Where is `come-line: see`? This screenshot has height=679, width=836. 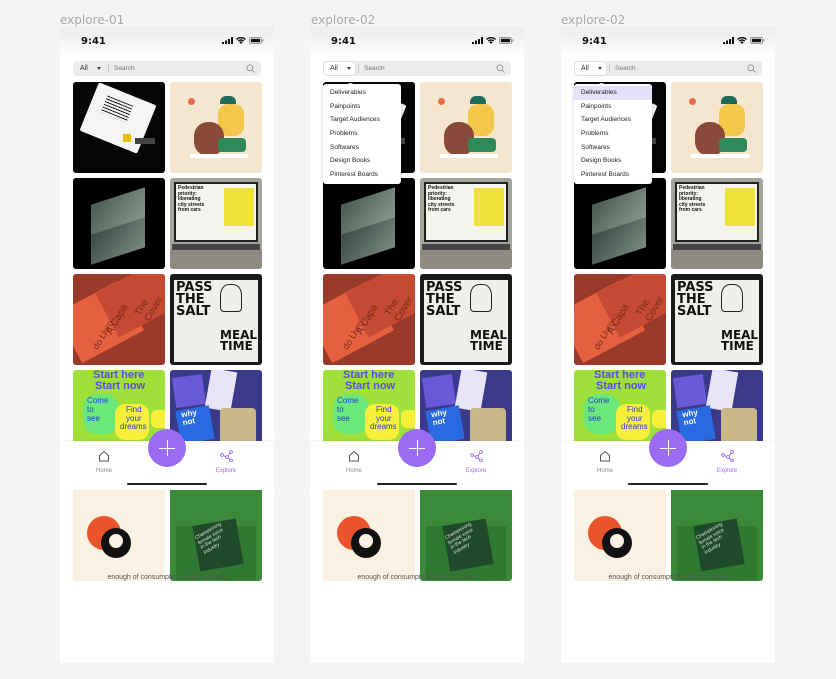
come-line: see is located at coordinates (343, 418).